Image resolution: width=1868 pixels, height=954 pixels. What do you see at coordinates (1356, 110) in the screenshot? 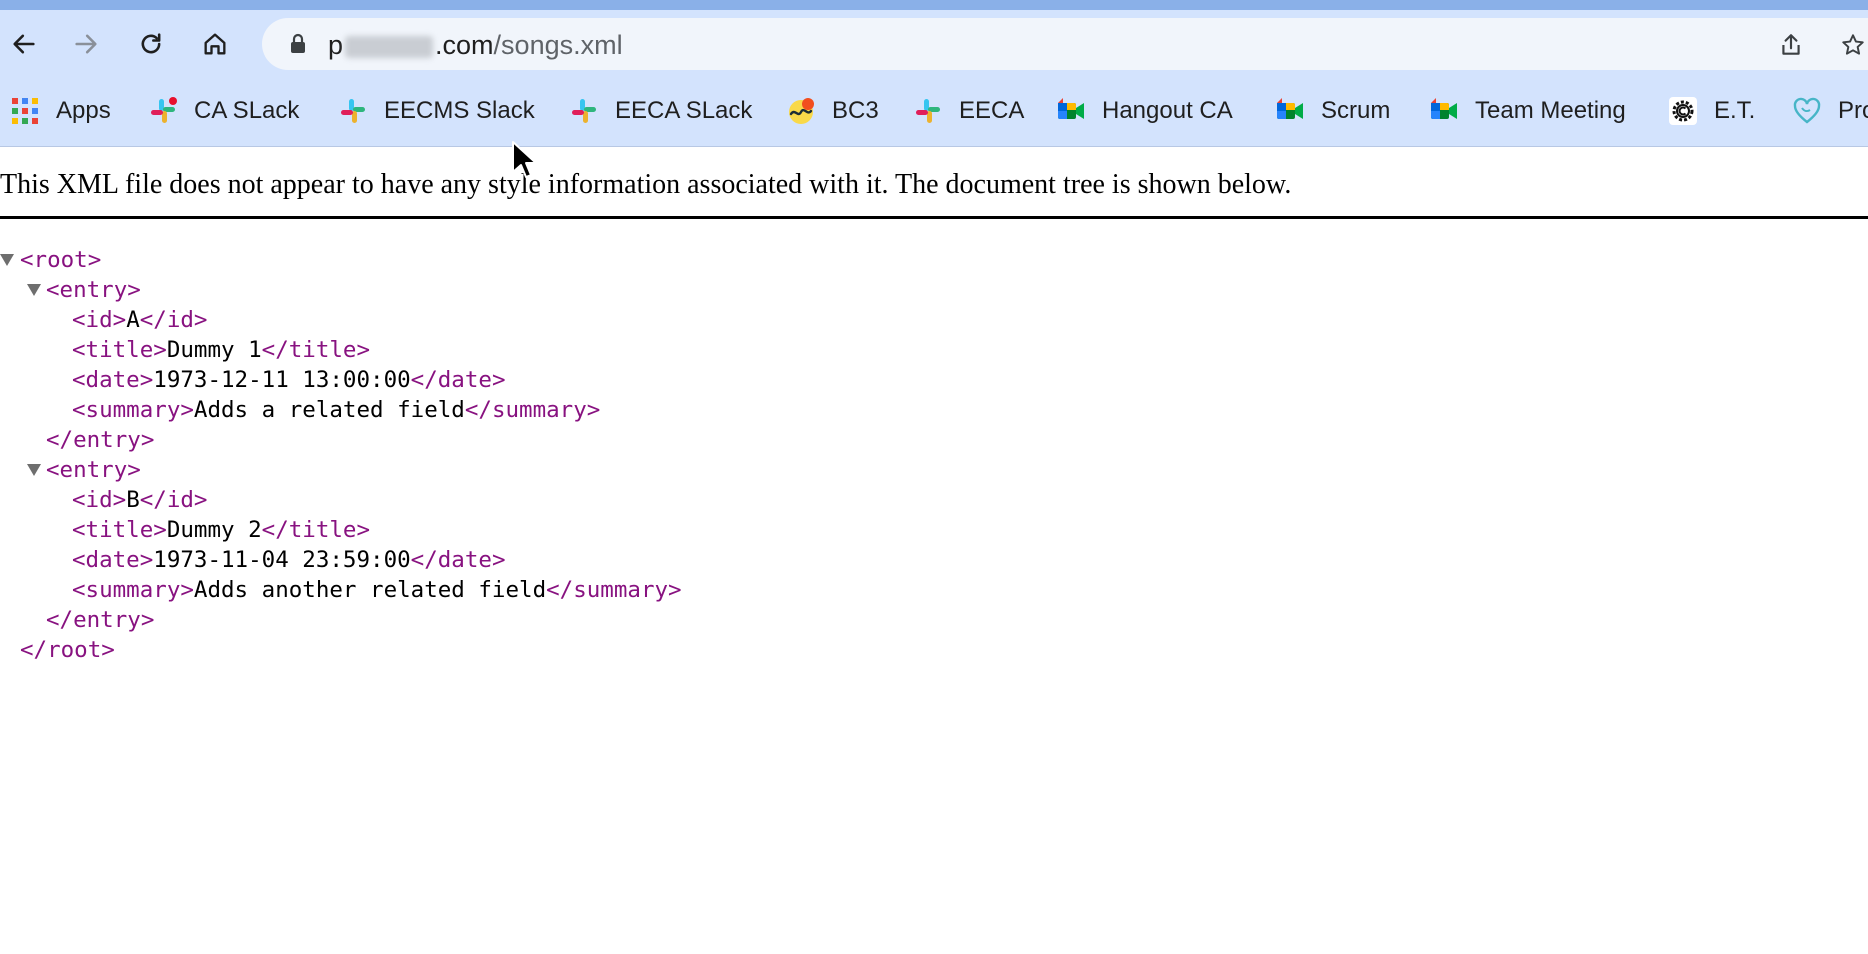
I see `bookmark-label: Scrum` at bounding box center [1356, 110].